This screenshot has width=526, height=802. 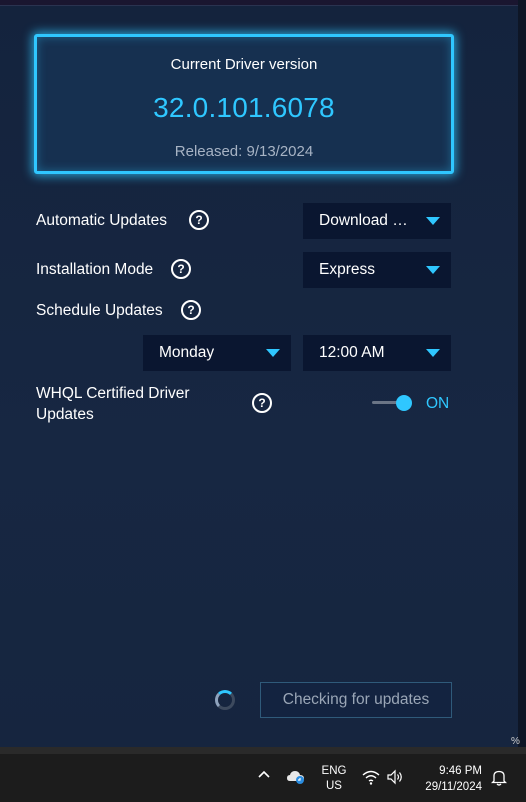 I want to click on clock: 9:46 PM 29/11/2024, so click(x=446, y=779).